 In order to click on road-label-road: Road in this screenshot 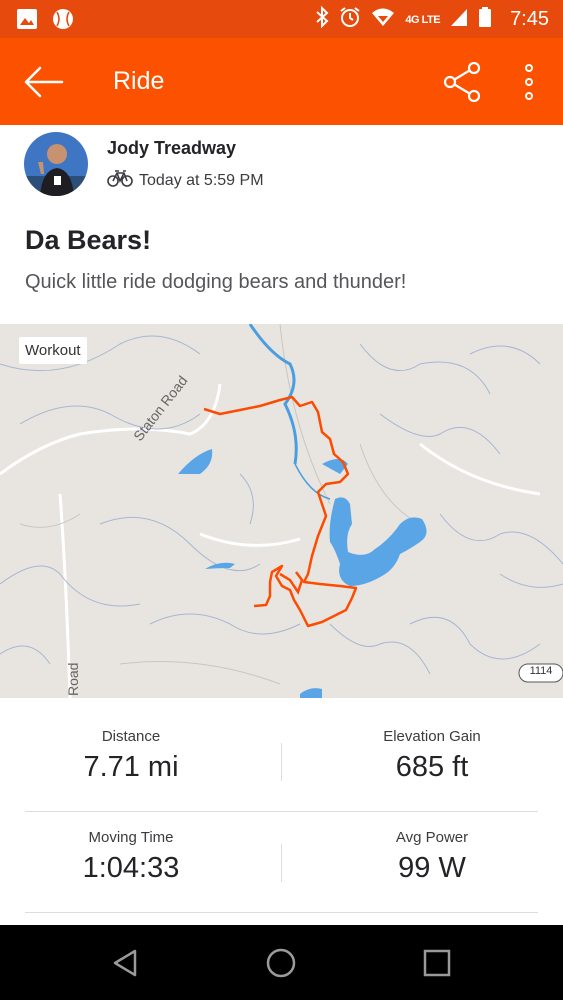, I will do `click(73, 679)`.